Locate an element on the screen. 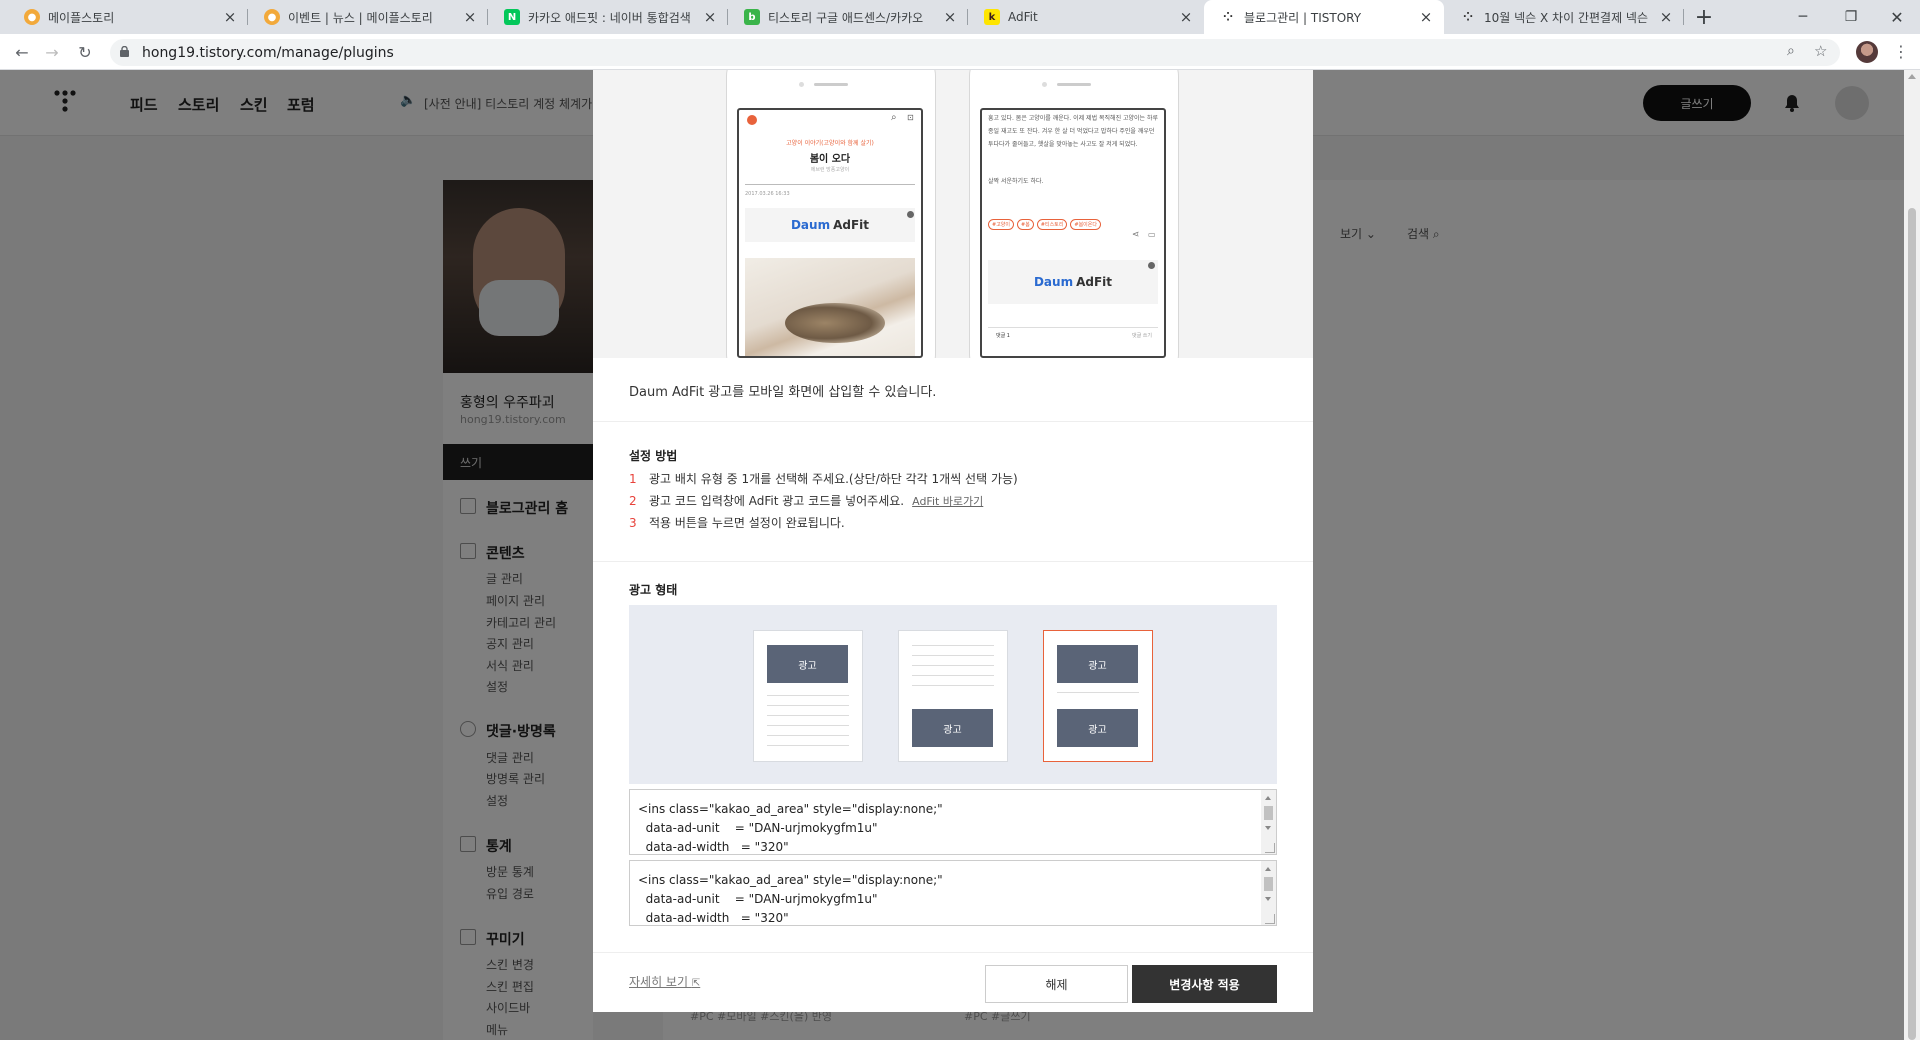 This screenshot has height=1040, width=1920. tab-title: 카카오 애드핏 : 네이버 통합검색 is located at coordinates (609, 17).